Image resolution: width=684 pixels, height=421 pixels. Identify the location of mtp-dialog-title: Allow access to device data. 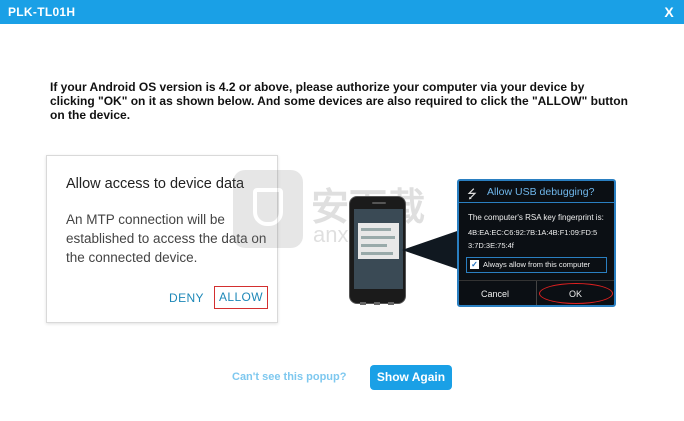
(155, 184).